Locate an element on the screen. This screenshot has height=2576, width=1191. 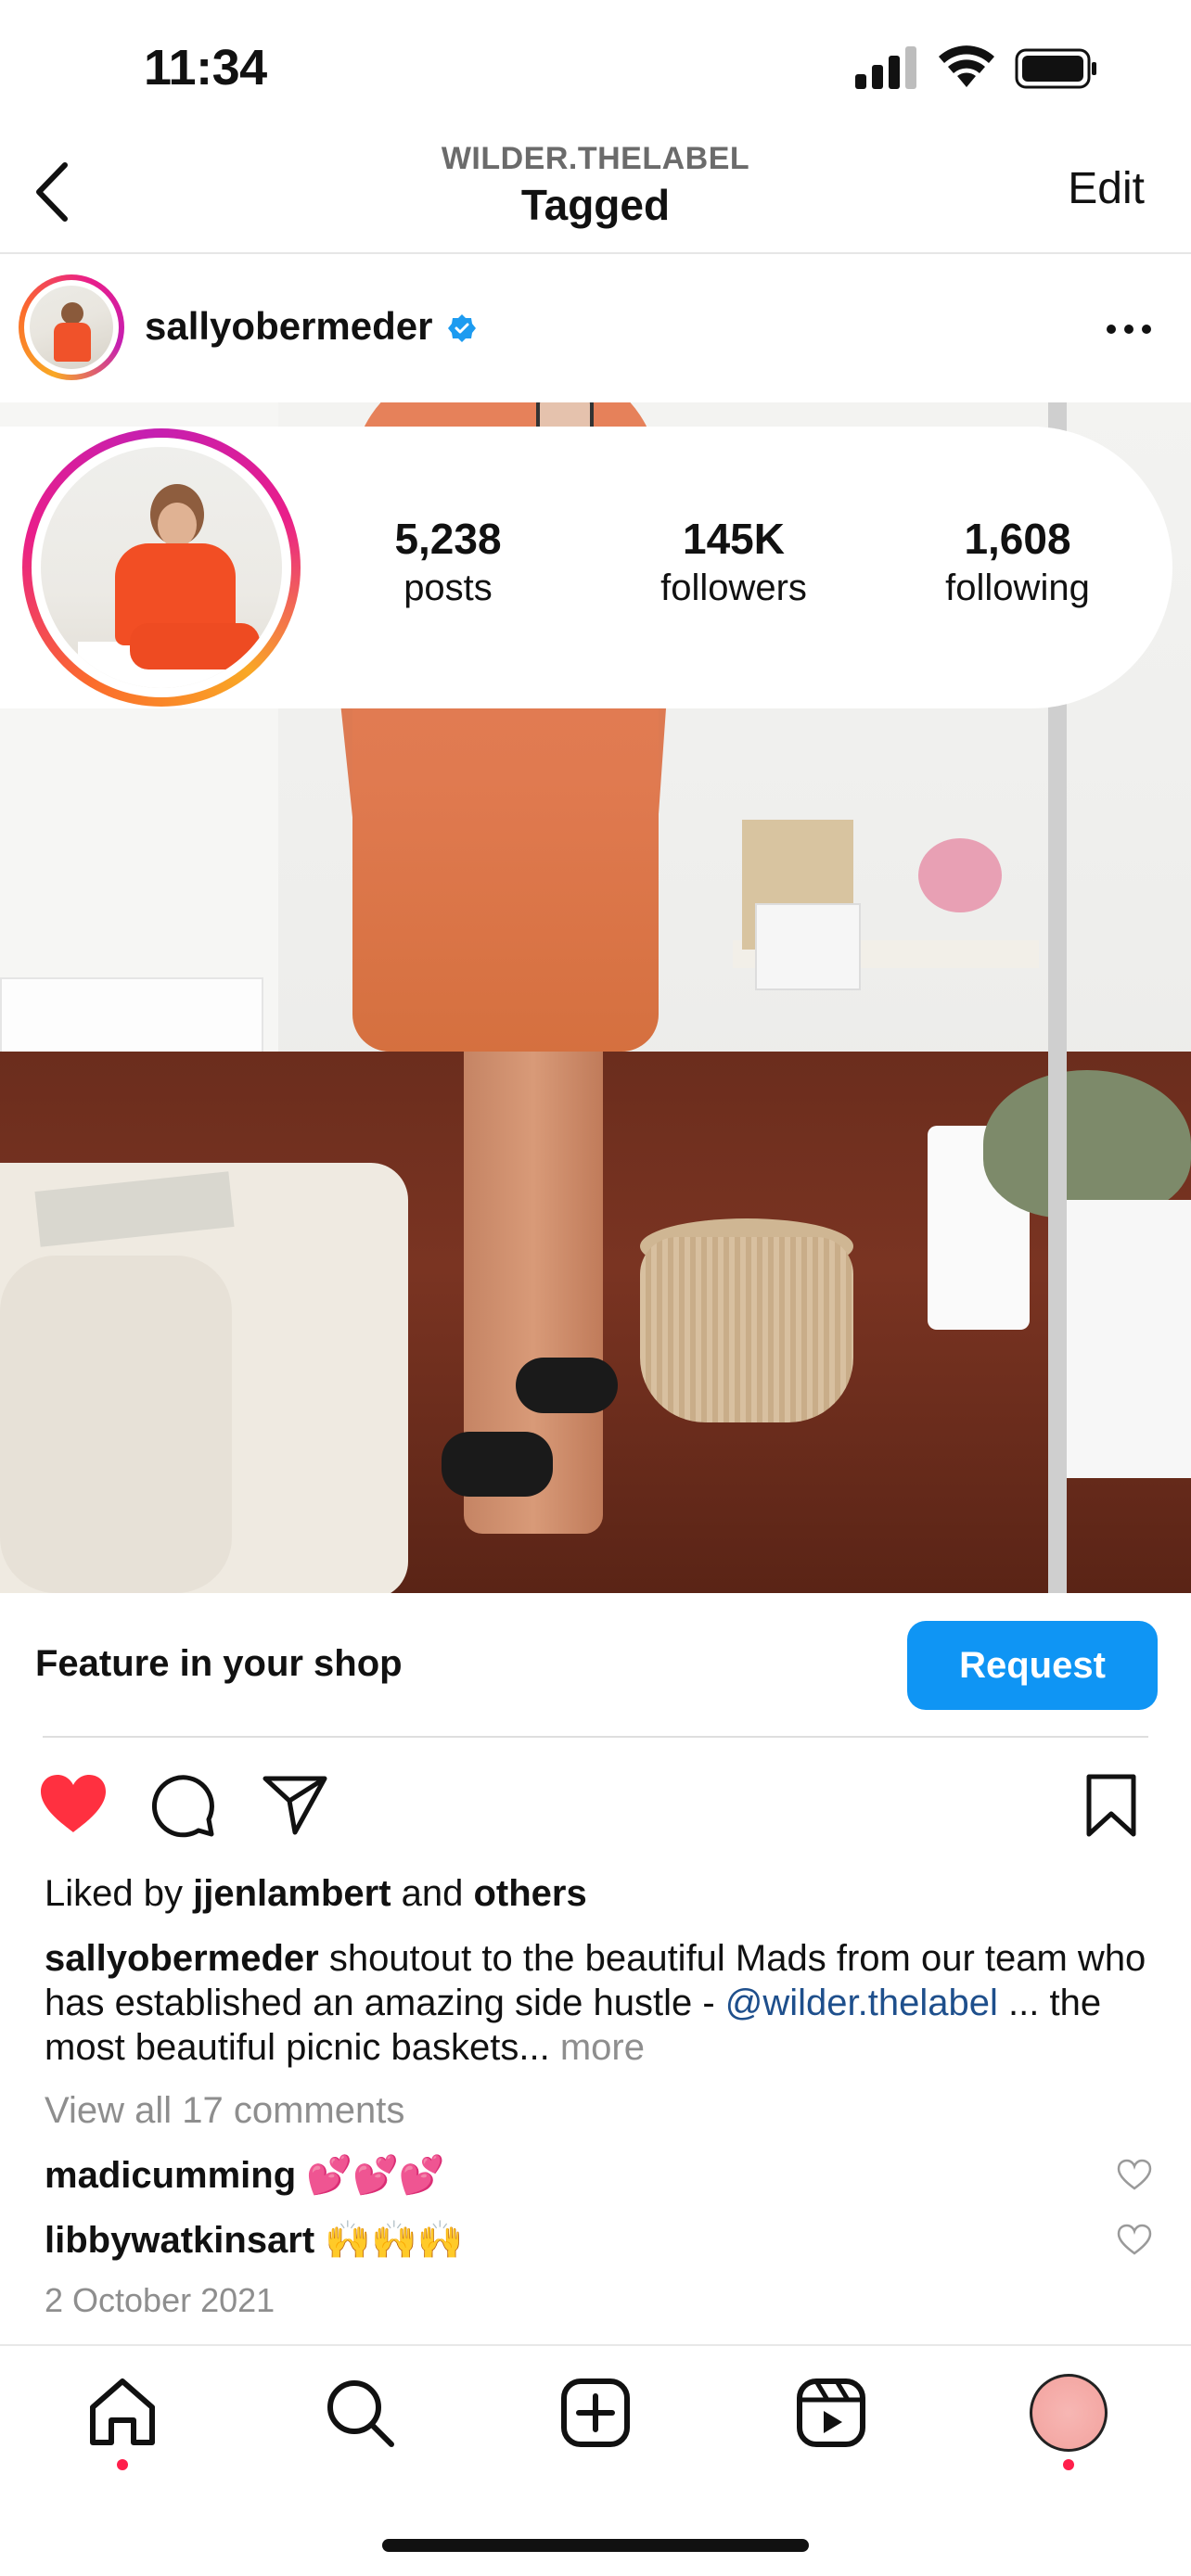
comment-username: libbywatkinsart is located at coordinates (179, 2240).